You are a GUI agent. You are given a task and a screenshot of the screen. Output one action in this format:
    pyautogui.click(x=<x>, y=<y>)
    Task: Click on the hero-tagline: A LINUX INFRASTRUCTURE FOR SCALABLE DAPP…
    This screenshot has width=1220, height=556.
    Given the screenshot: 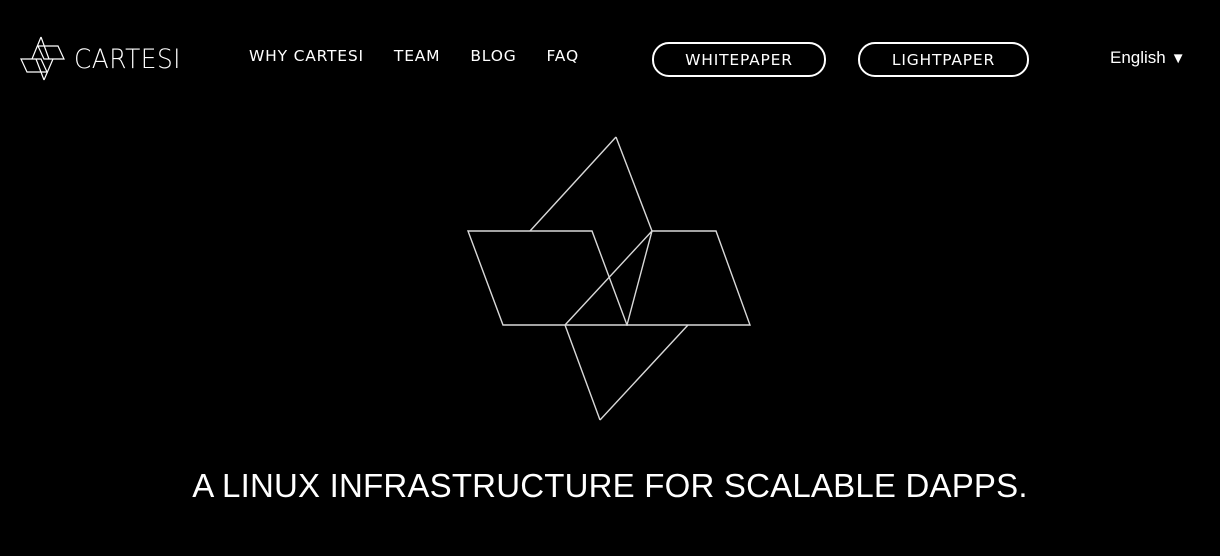 What is the action you would take?
    pyautogui.click(x=610, y=485)
    